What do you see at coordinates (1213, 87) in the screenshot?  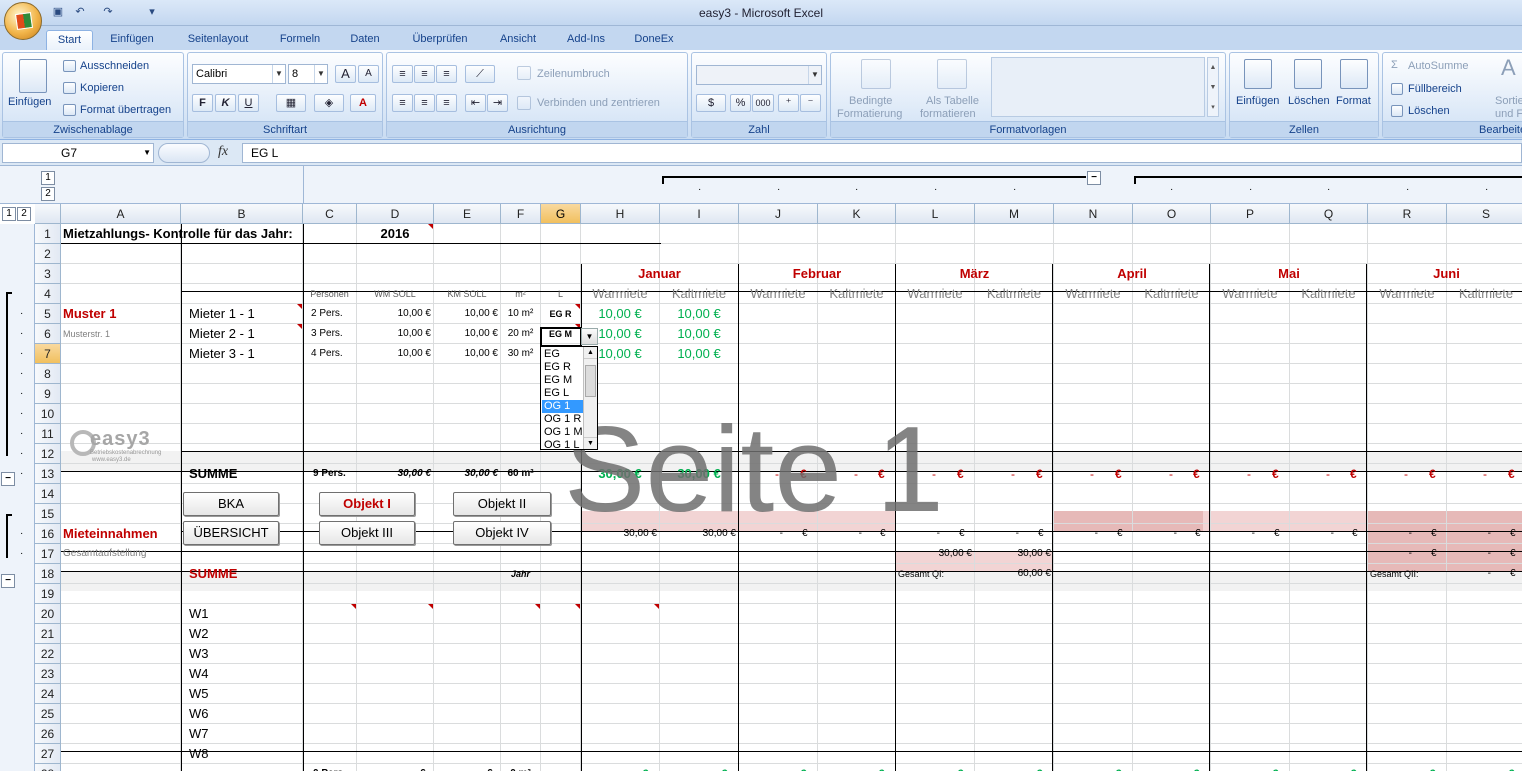 I see `gallery-scroll: ▲ ▼ ▾` at bounding box center [1213, 87].